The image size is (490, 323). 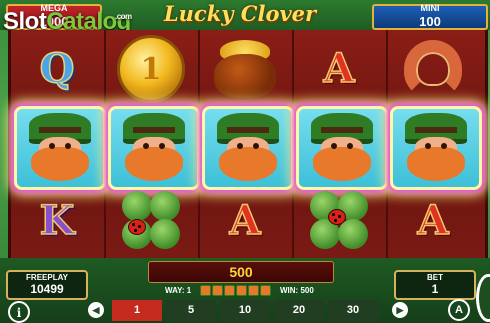 I want to click on mini-jackpot-label: MINI, so click(x=430, y=8).